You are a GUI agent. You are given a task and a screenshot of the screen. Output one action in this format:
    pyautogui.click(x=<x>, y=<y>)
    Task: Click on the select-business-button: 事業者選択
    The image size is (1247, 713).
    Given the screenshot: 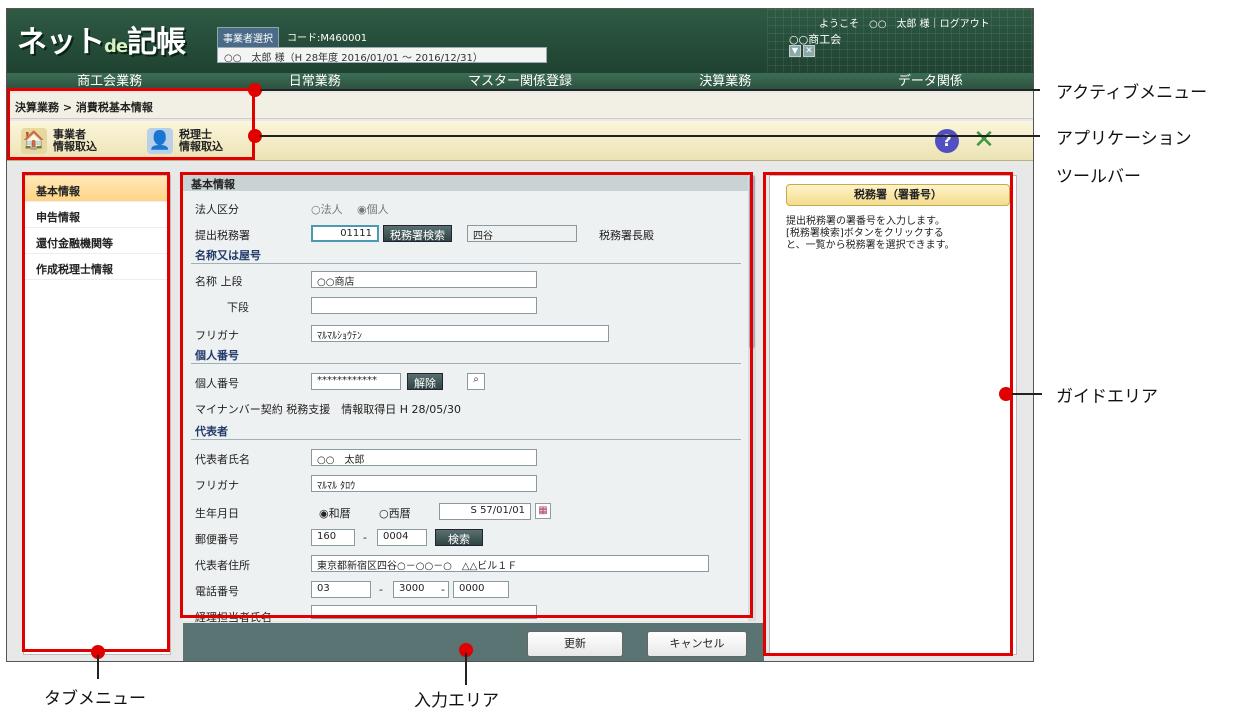 What is the action you would take?
    pyautogui.click(x=248, y=37)
    